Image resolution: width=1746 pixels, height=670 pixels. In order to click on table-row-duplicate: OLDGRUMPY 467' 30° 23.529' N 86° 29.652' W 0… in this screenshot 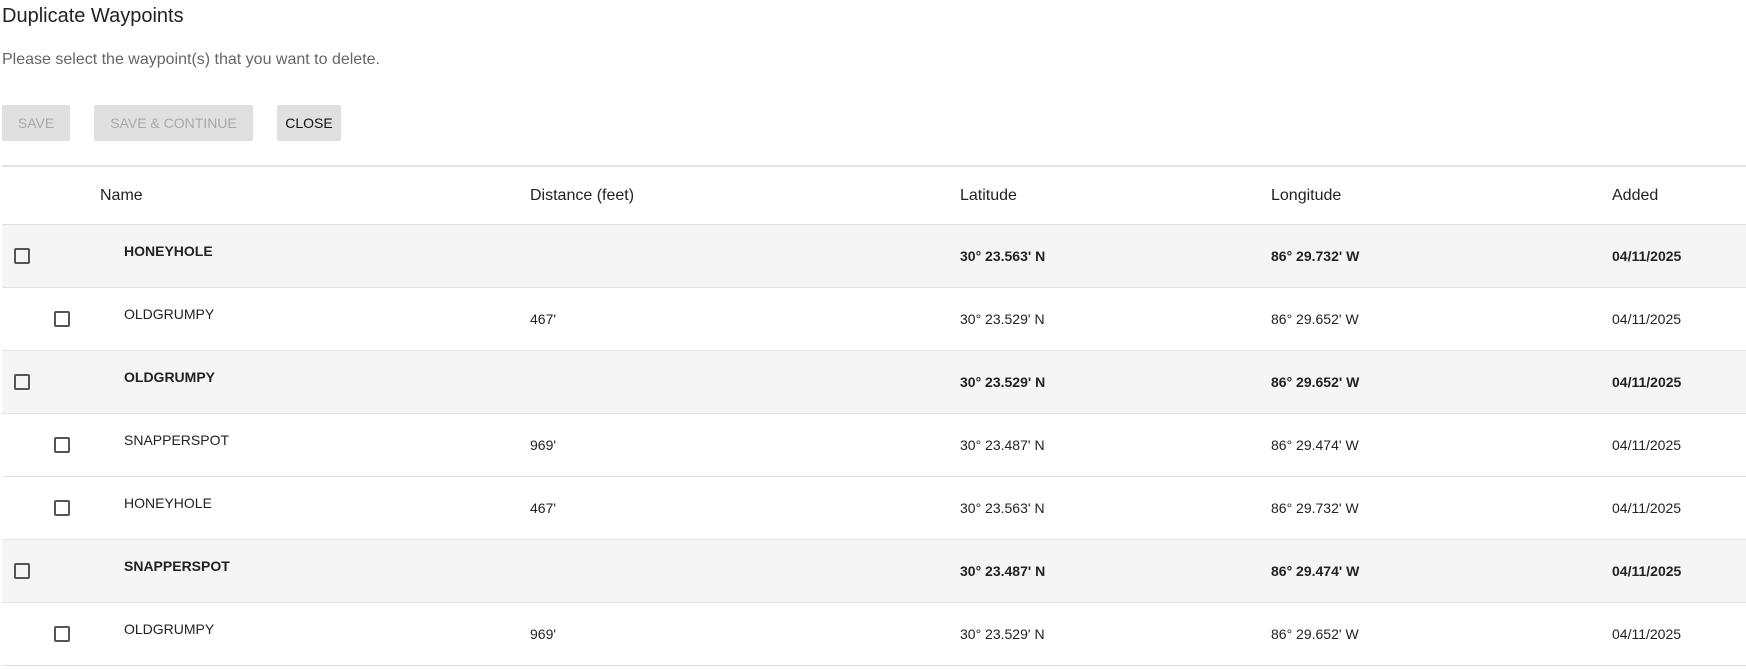, I will do `click(874, 319)`.